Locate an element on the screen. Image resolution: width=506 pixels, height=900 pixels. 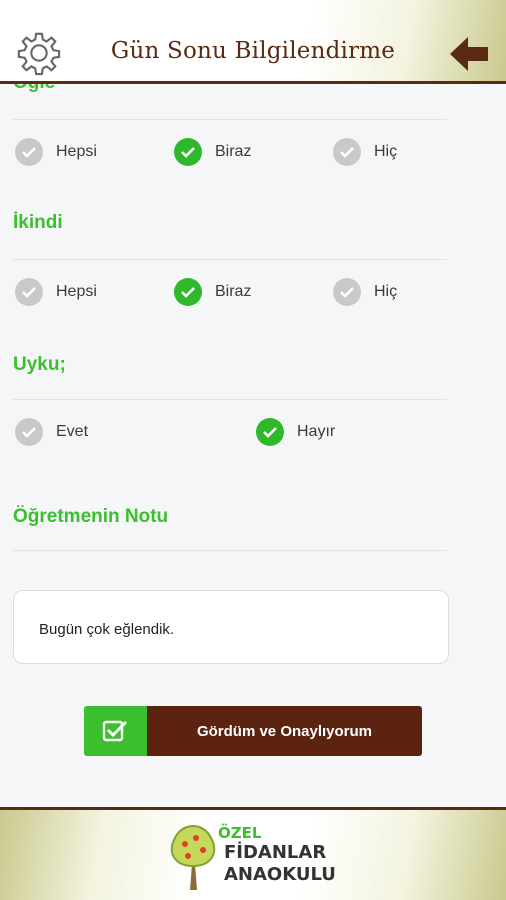
option-label: Hayır is located at coordinates (316, 431).